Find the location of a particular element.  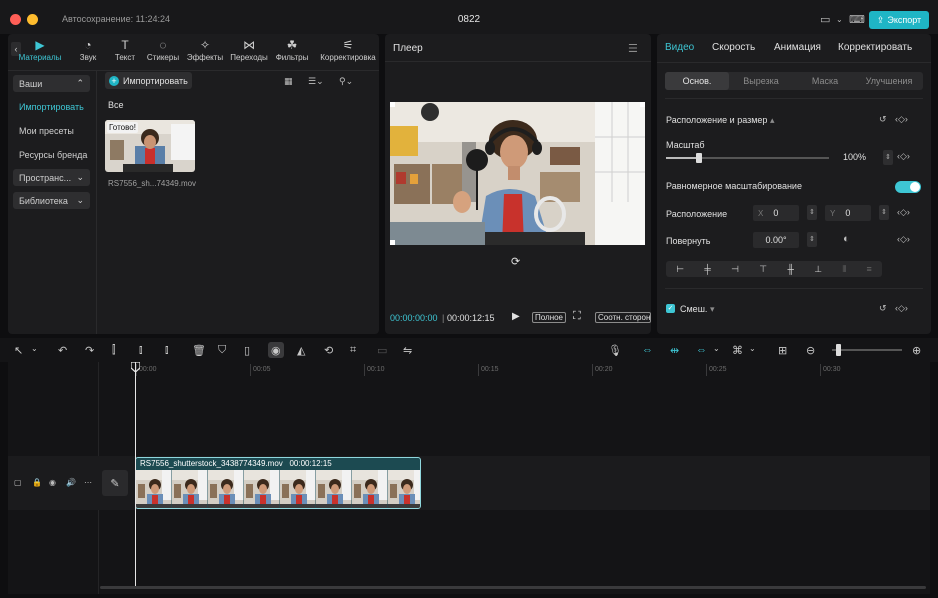

split-icon: ⫿ is located at coordinates (114, 350).